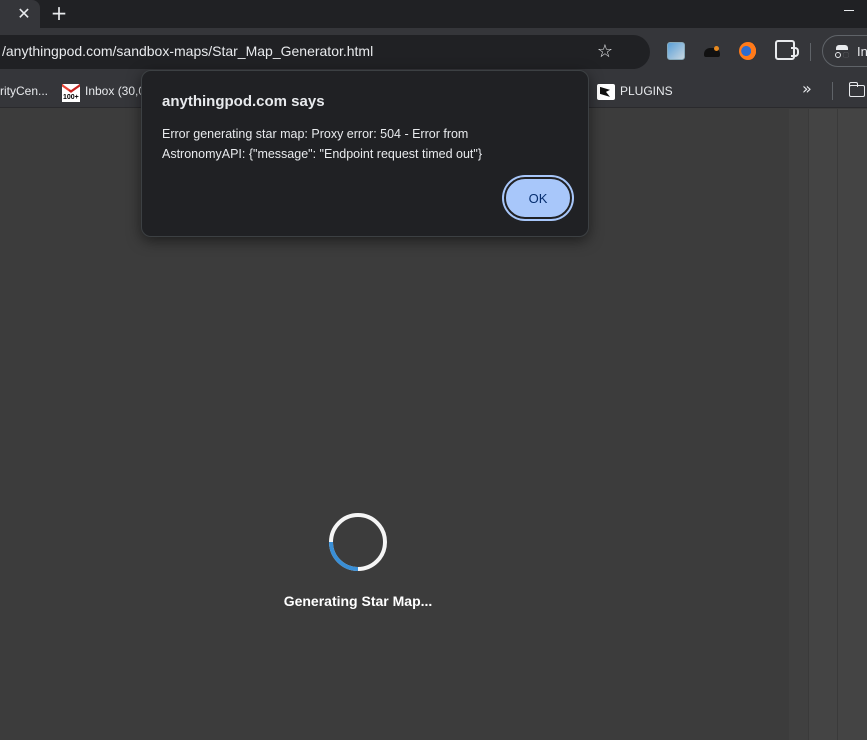  I want to click on incognito-profile-button: In, so click(844, 51).